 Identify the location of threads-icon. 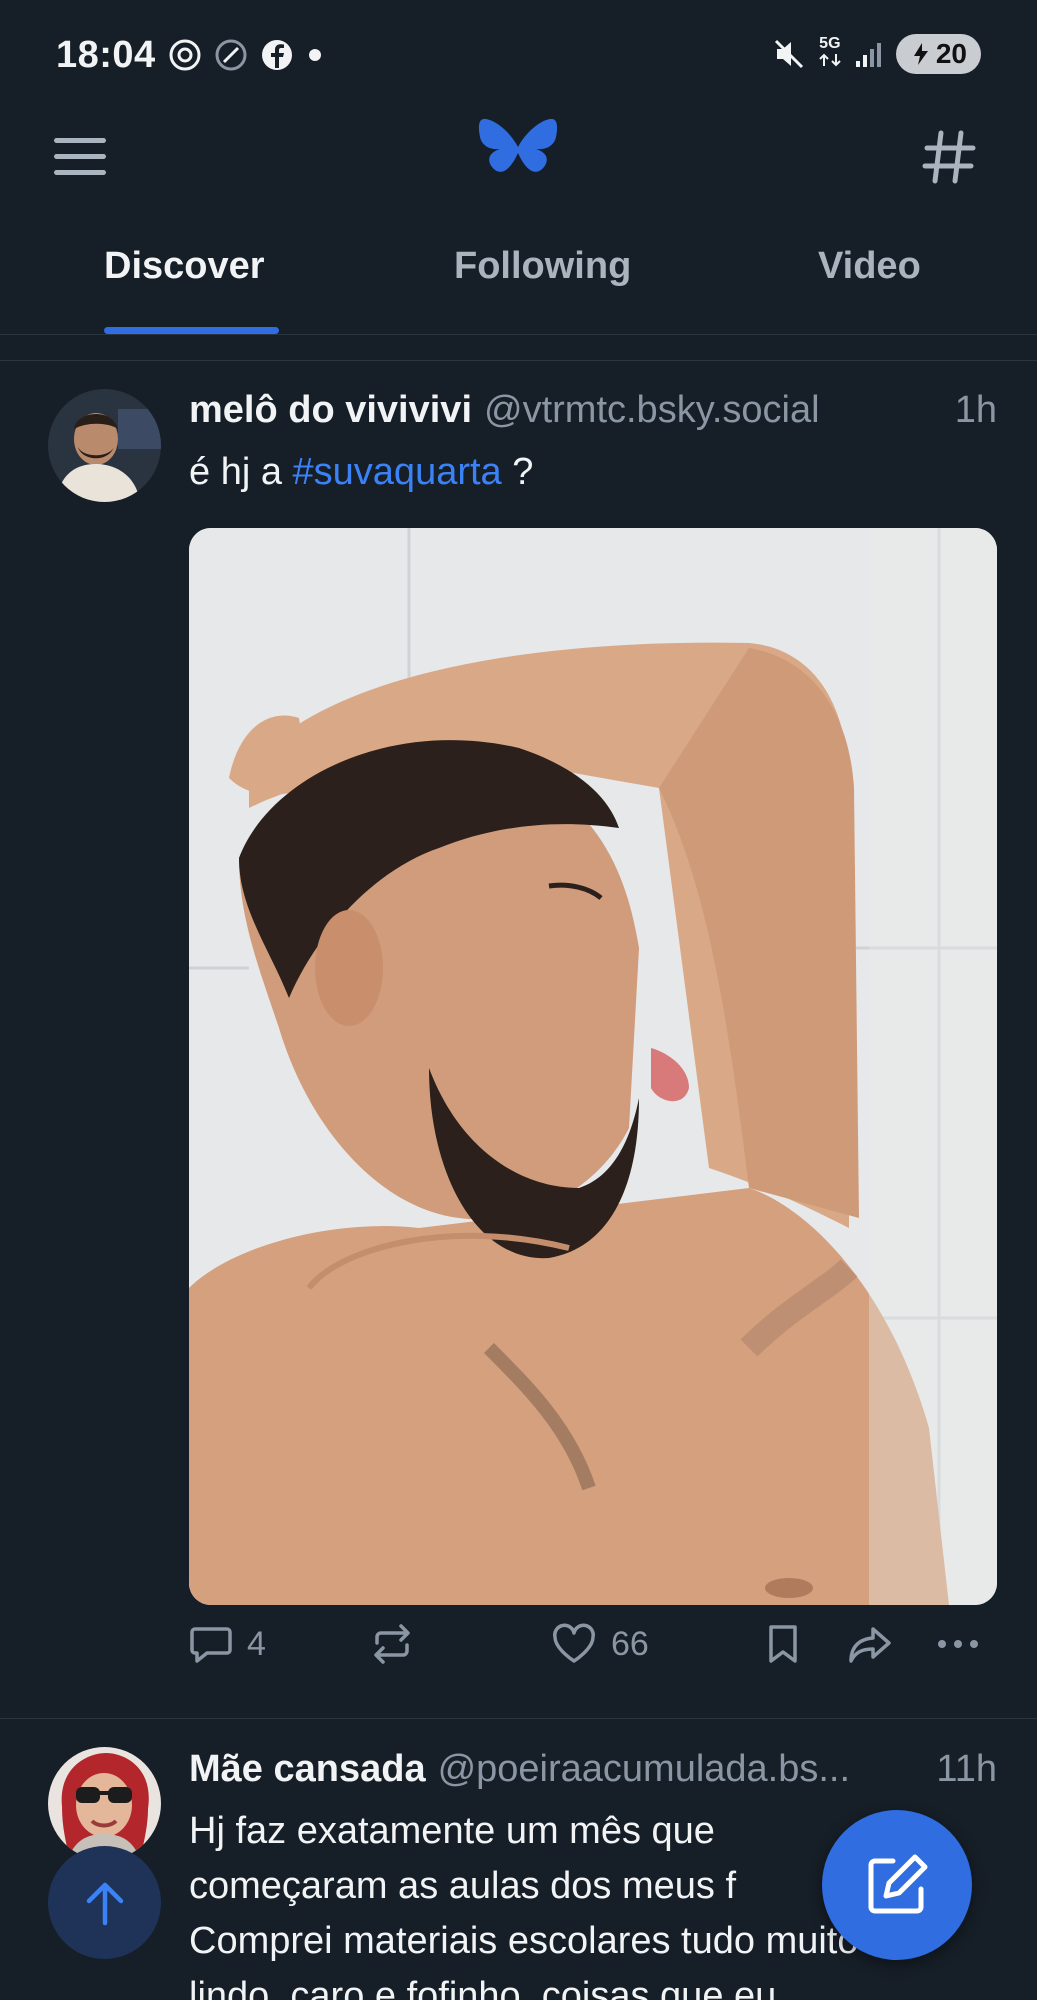
(185, 55).